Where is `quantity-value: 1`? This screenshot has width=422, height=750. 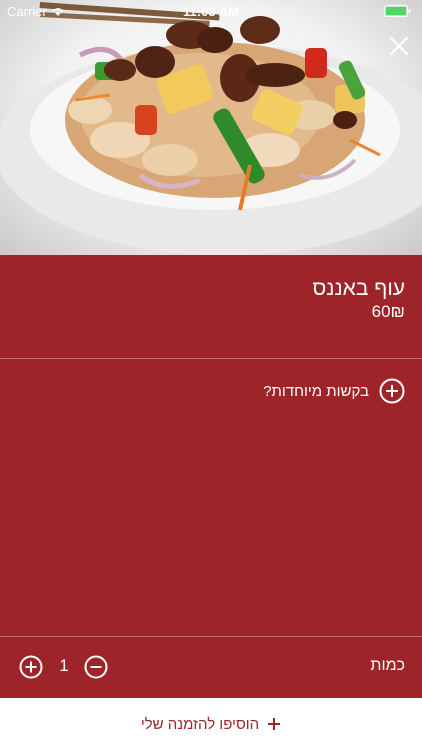 quantity-value: 1 is located at coordinates (64, 665).